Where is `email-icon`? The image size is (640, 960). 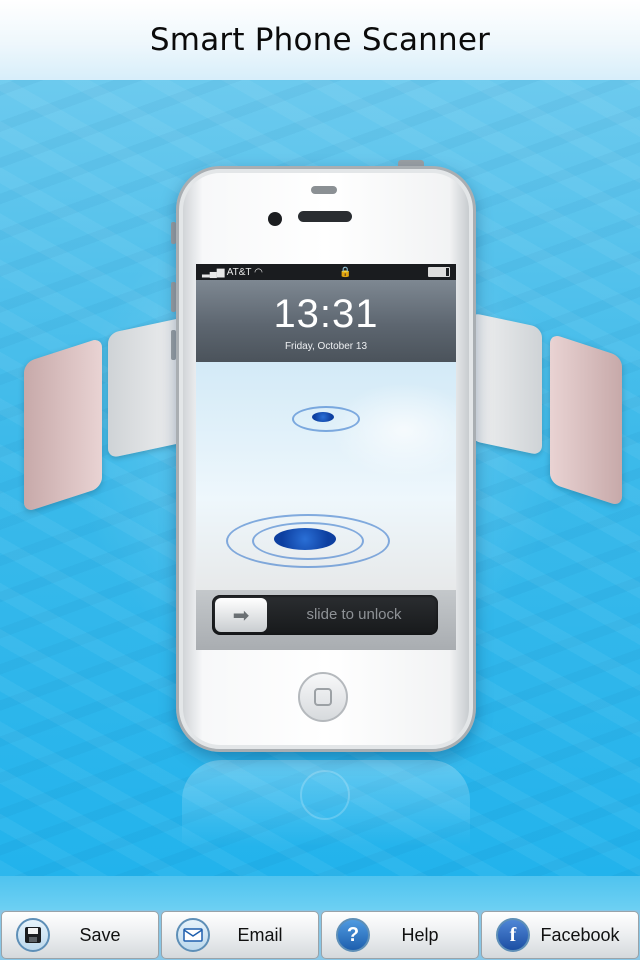
email-icon is located at coordinates (193, 935).